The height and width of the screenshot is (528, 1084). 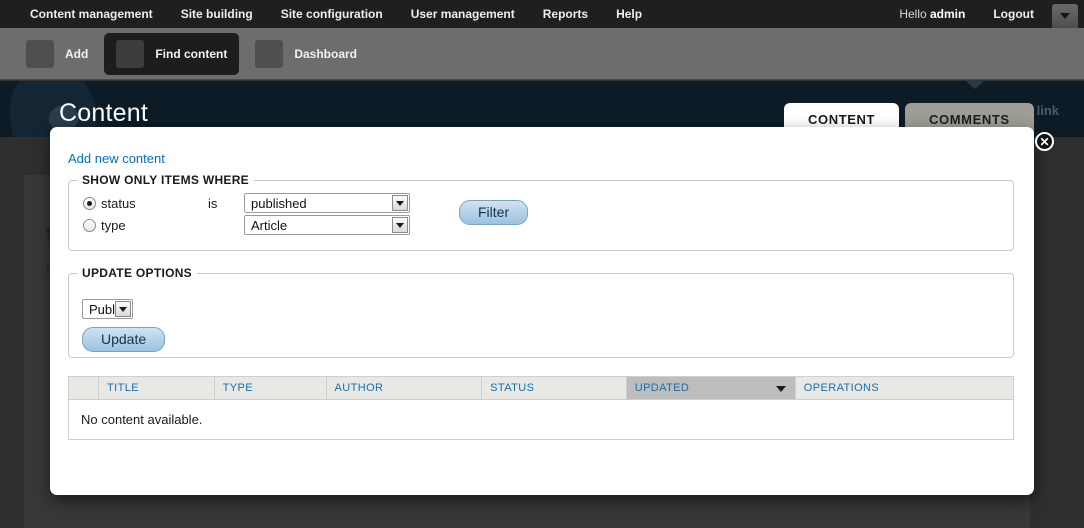 What do you see at coordinates (494, 212) in the screenshot?
I see `filter-button: Filter` at bounding box center [494, 212].